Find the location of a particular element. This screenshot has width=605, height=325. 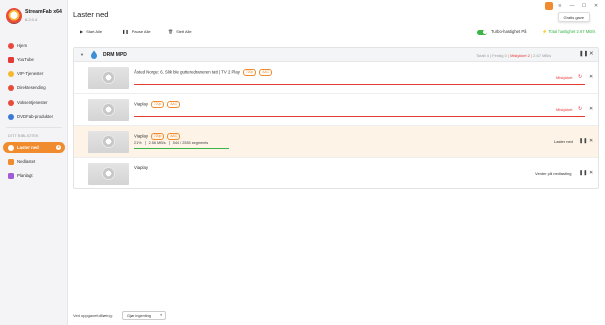

sidebar-item-home: Hjem is located at coordinates (34, 45).